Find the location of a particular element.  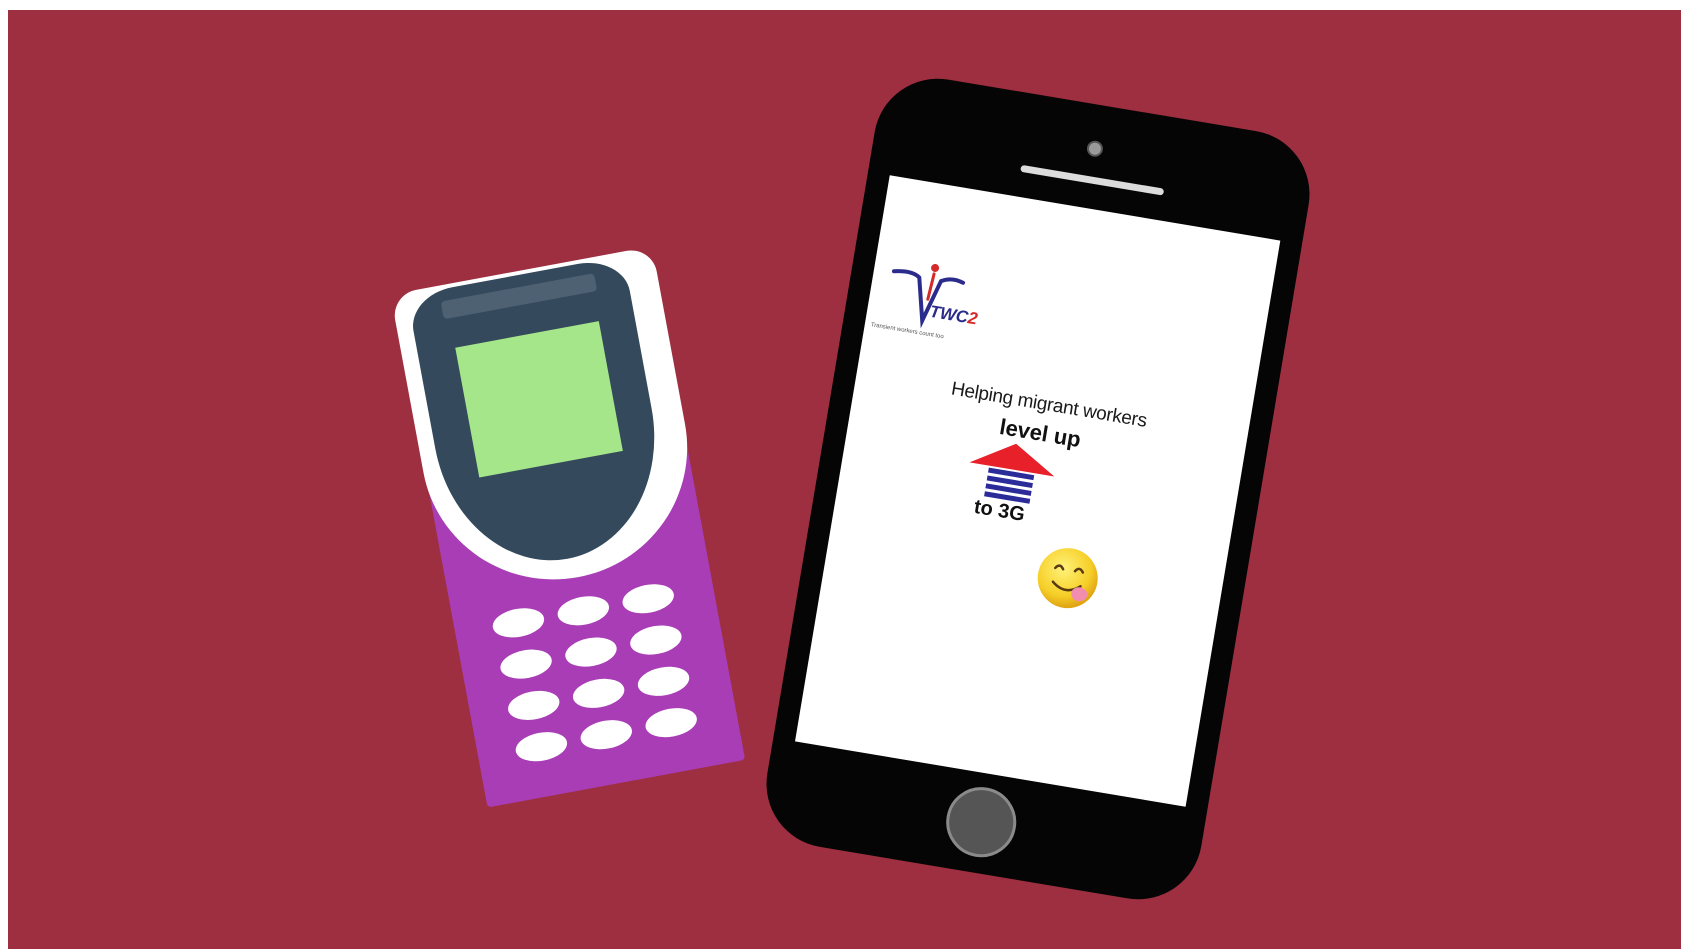

feature-phone-screen is located at coordinates (539, 399).